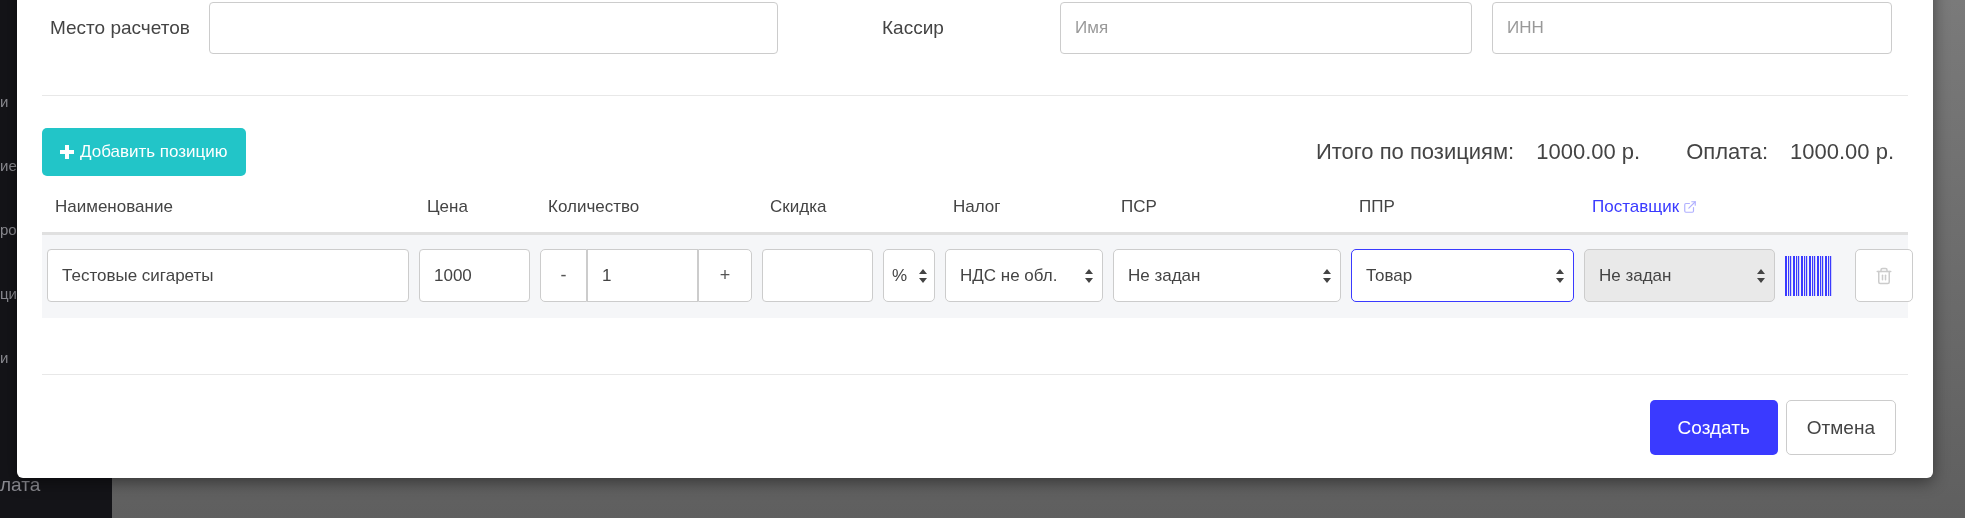 Image resolution: width=1965 pixels, height=518 pixels. I want to click on column-header: Количество, so click(594, 207).